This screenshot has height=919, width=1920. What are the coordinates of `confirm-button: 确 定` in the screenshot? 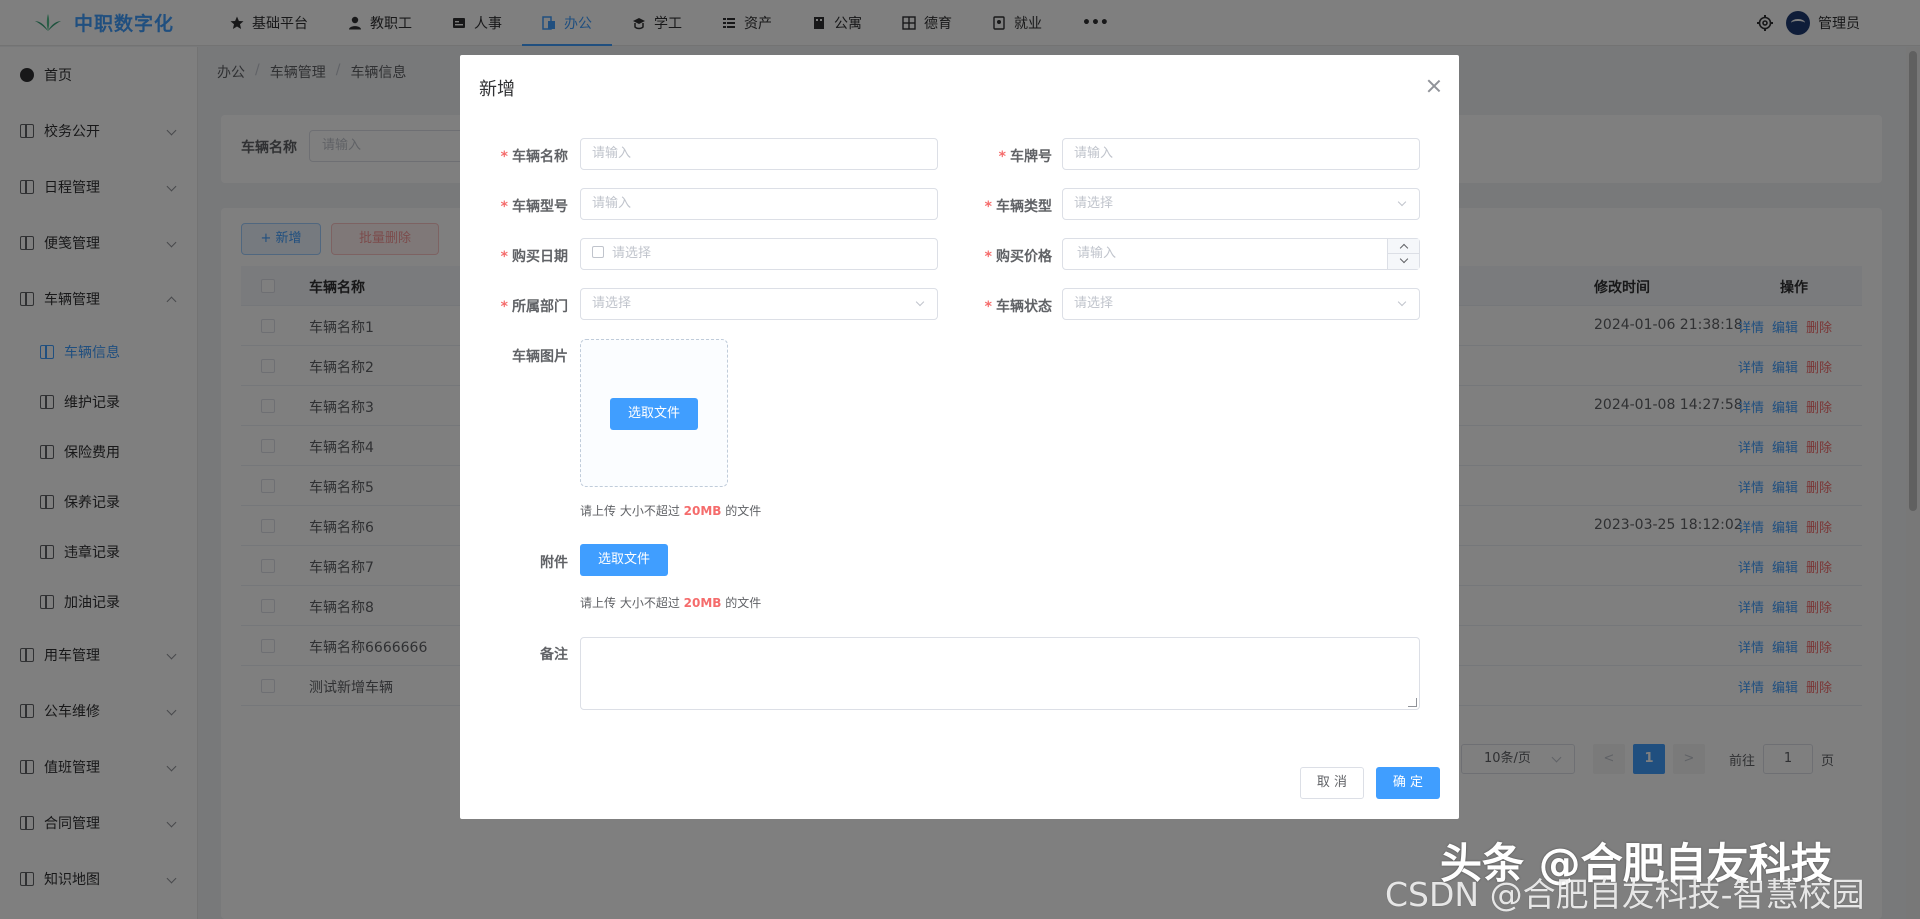 It's located at (1408, 783).